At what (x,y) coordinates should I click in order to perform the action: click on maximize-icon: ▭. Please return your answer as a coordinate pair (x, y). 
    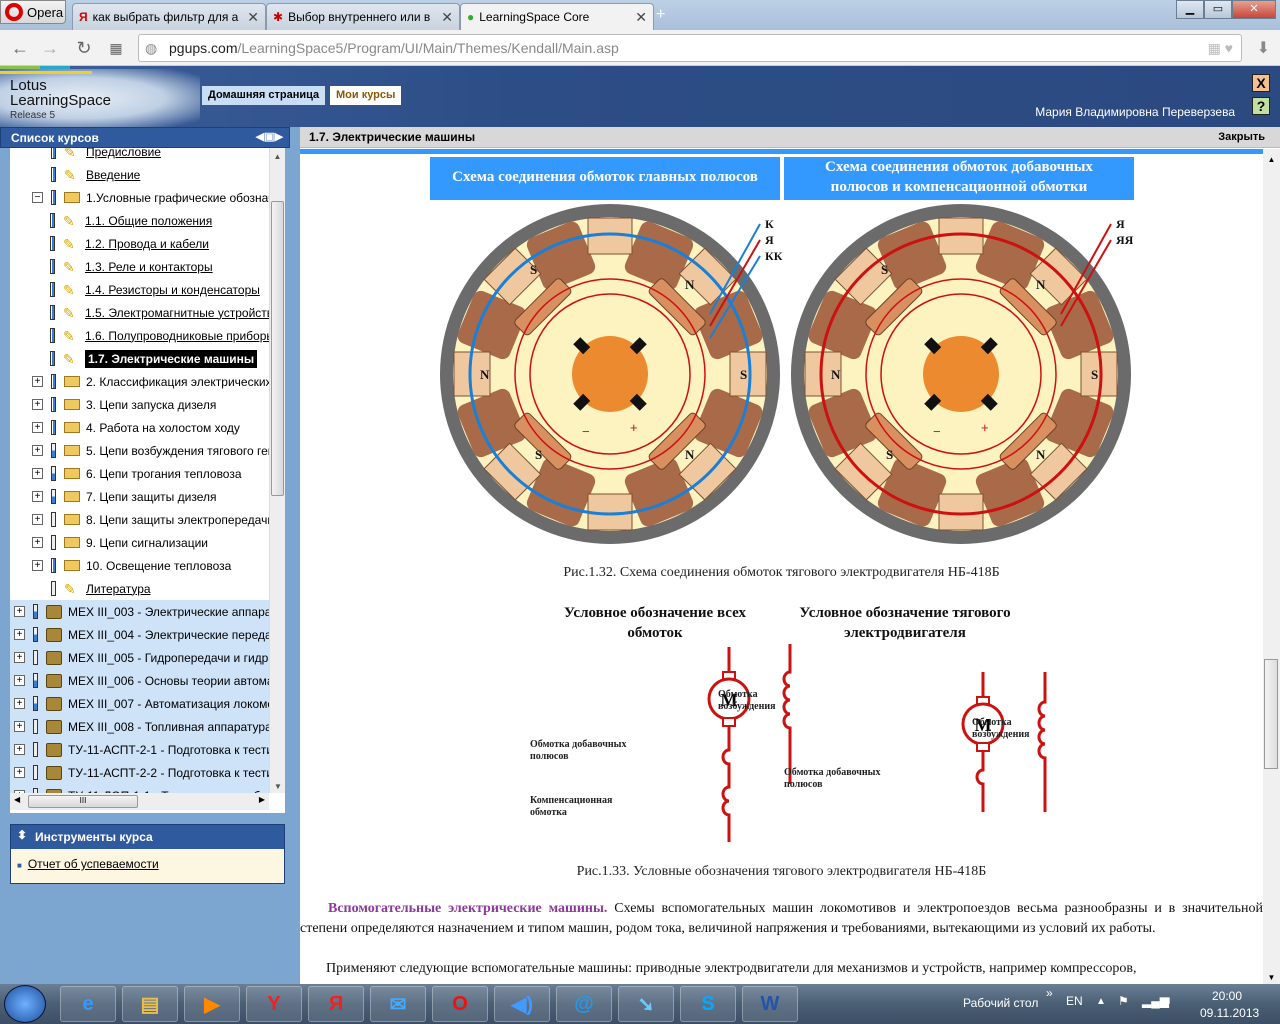
    Looking at the image, I should click on (1218, 9).